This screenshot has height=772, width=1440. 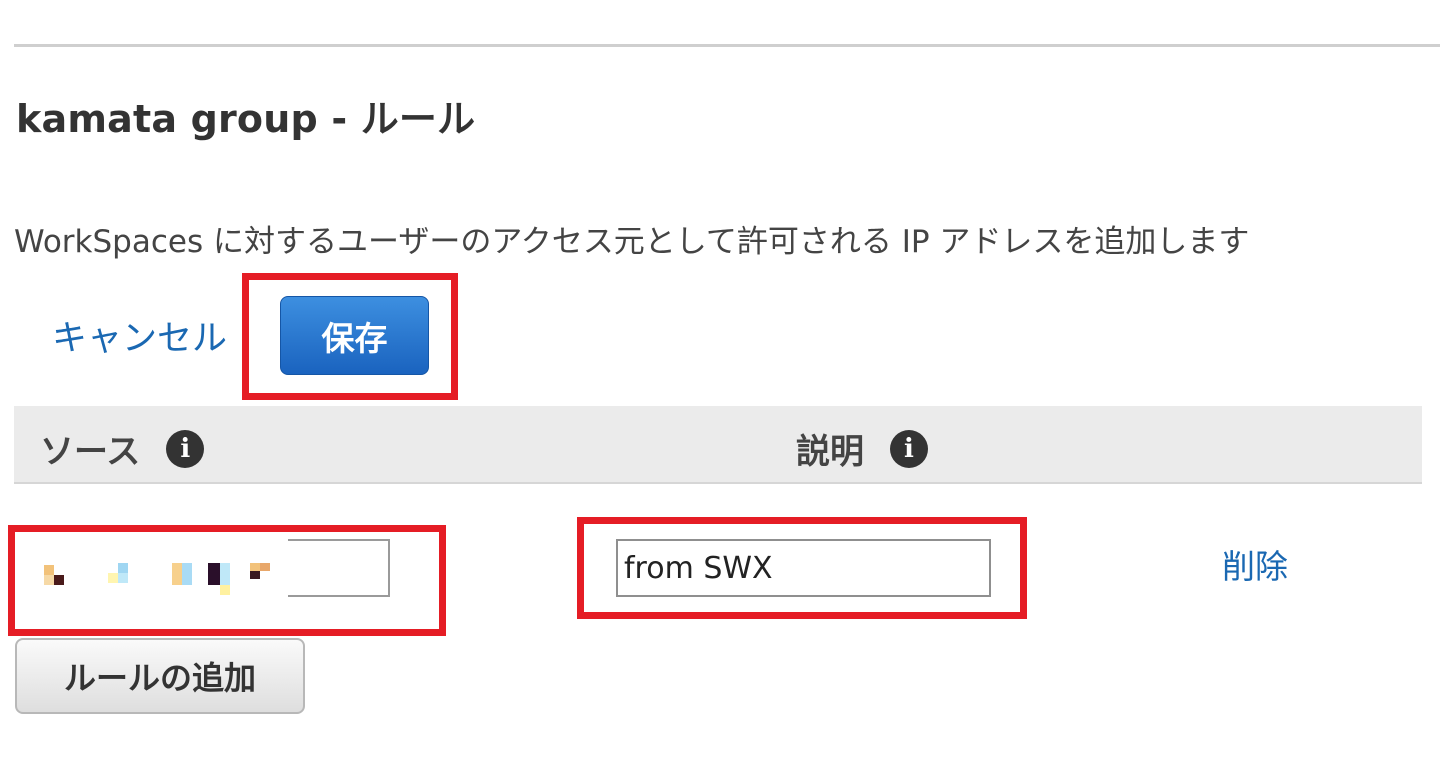 I want to click on highlight-description-input, so click(x=802, y=568).